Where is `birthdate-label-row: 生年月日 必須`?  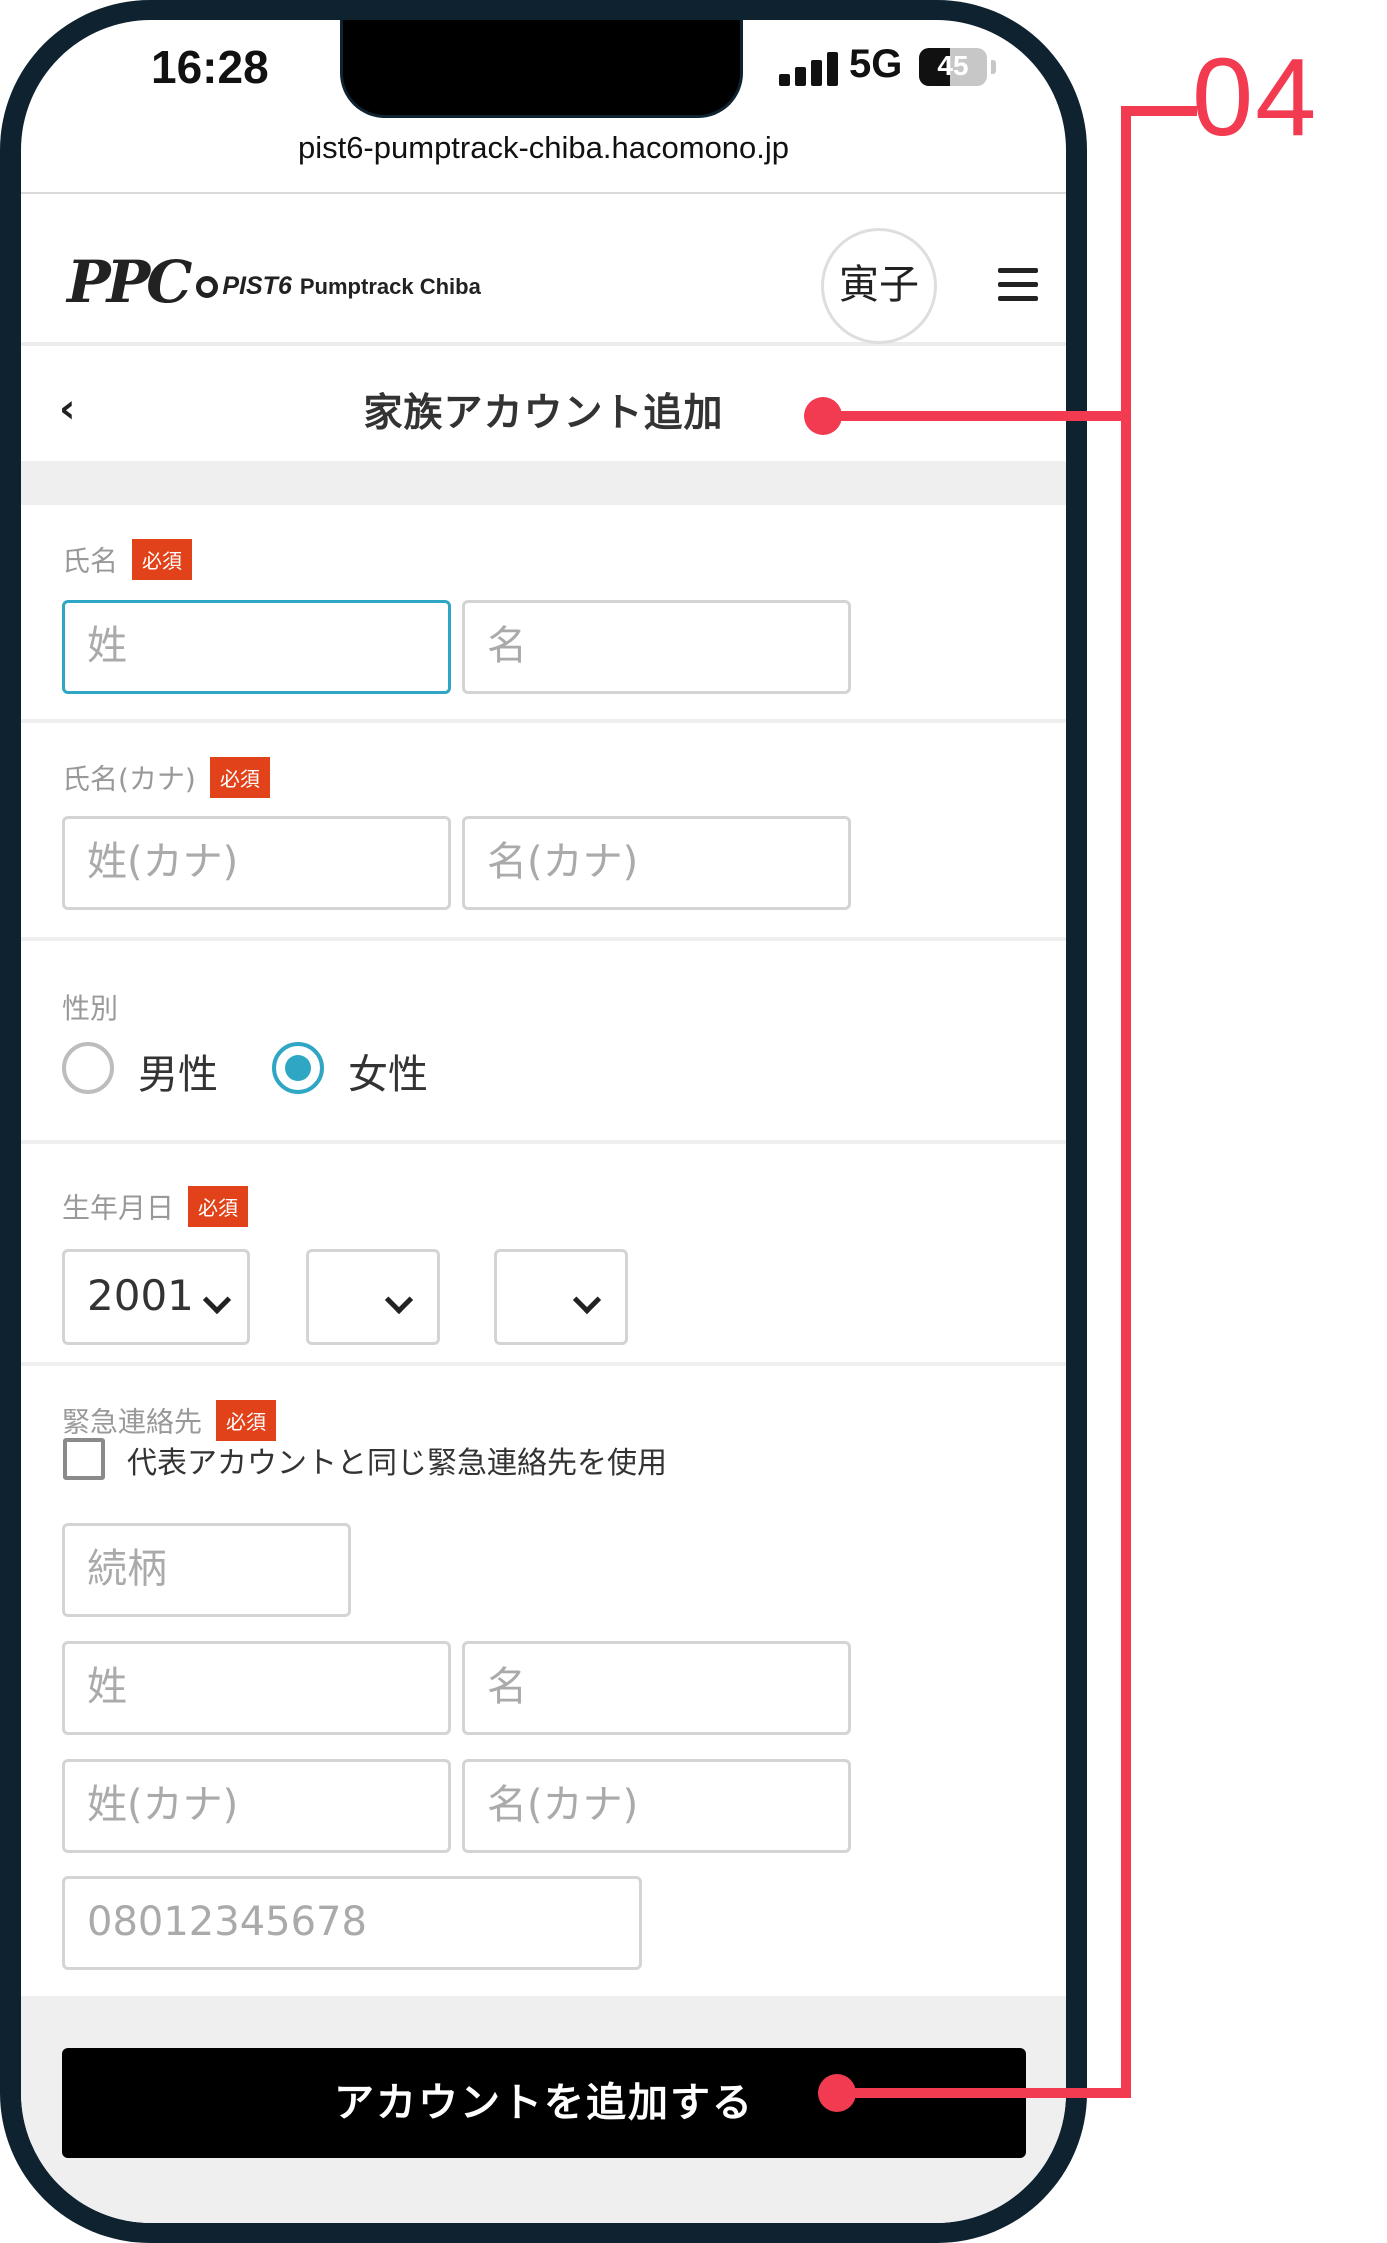 birthdate-label-row: 生年月日 必須 is located at coordinates (155, 1206).